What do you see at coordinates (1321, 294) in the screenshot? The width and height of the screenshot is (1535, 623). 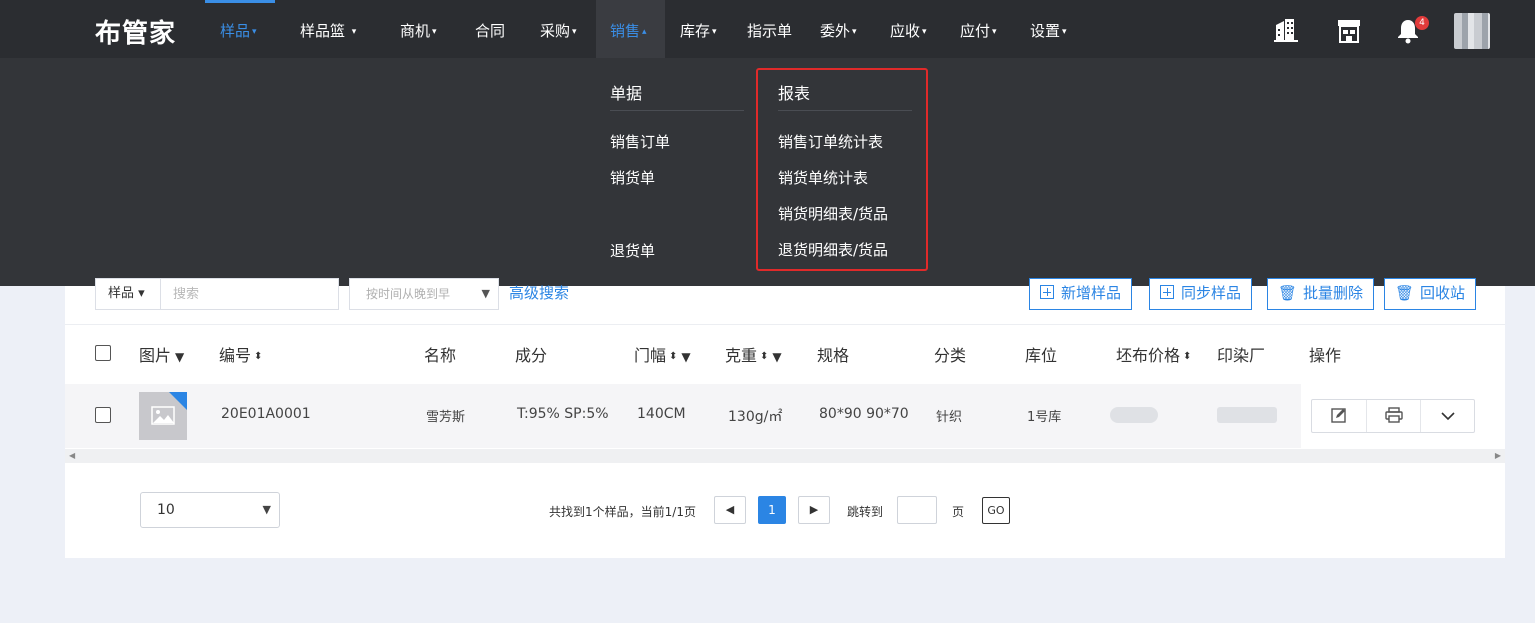 I see `batch-delete-button: 🗑 批量删除` at bounding box center [1321, 294].